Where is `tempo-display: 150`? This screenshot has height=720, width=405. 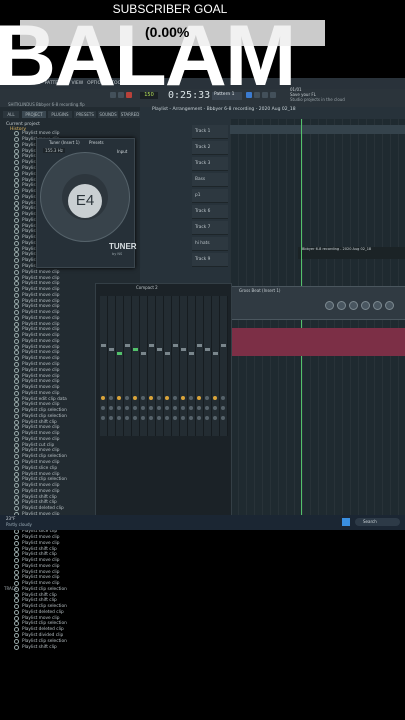 tempo-display: 150 is located at coordinates (149, 95).